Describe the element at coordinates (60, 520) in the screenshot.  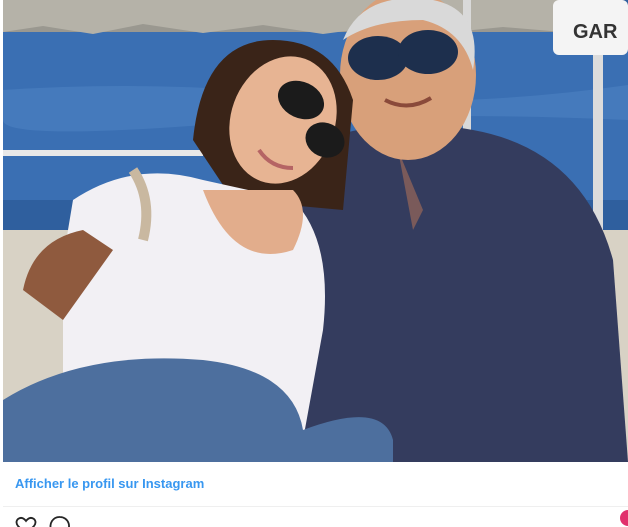
I see `comment-icon` at that location.